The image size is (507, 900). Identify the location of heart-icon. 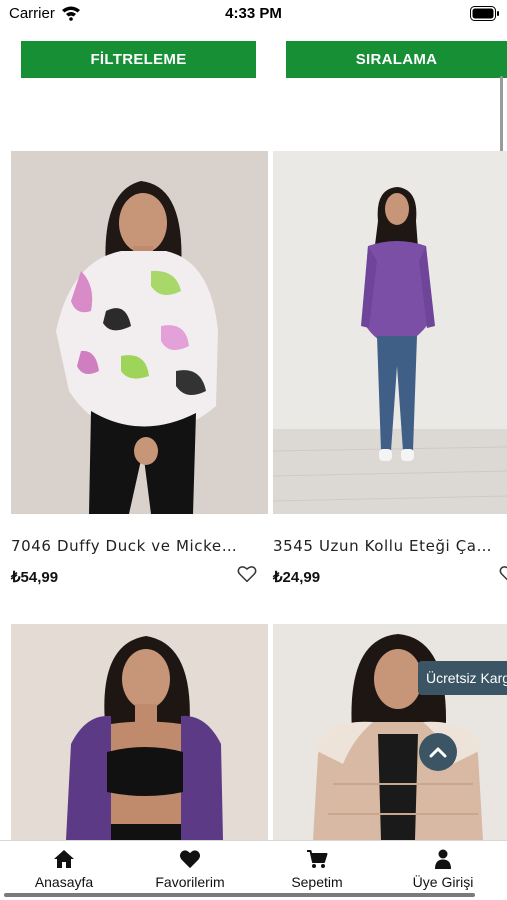
(190, 859).